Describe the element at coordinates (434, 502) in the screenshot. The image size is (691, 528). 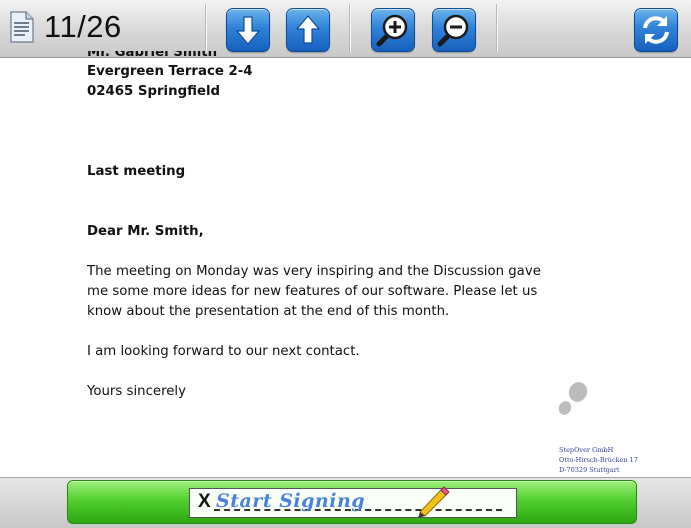
I see `pen-icon` at that location.